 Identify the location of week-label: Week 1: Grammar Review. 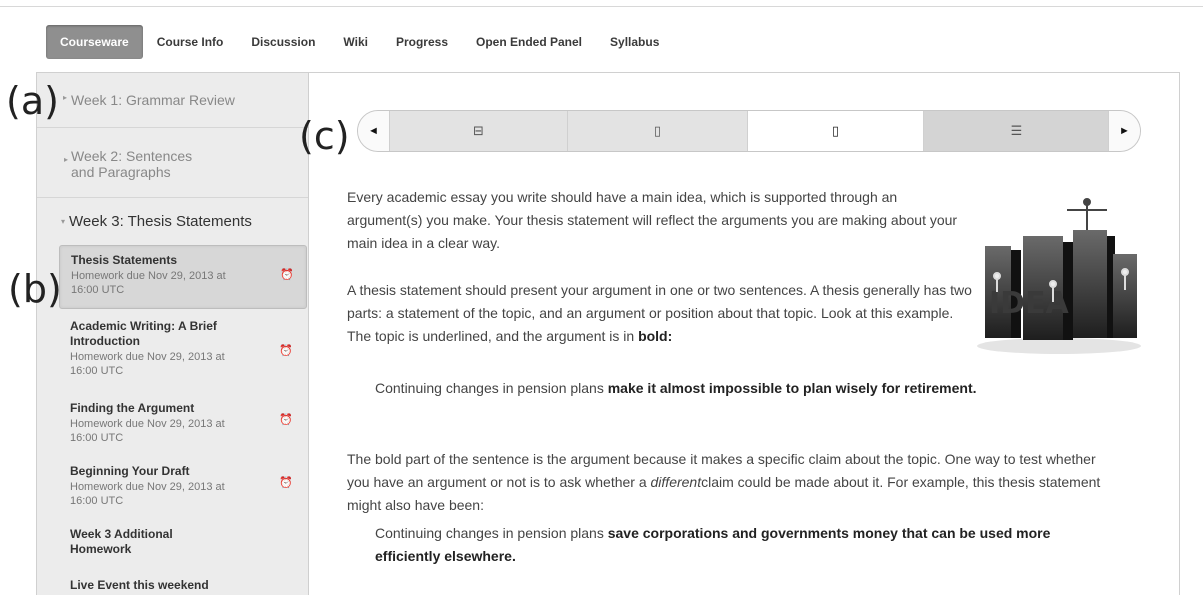
(153, 100).